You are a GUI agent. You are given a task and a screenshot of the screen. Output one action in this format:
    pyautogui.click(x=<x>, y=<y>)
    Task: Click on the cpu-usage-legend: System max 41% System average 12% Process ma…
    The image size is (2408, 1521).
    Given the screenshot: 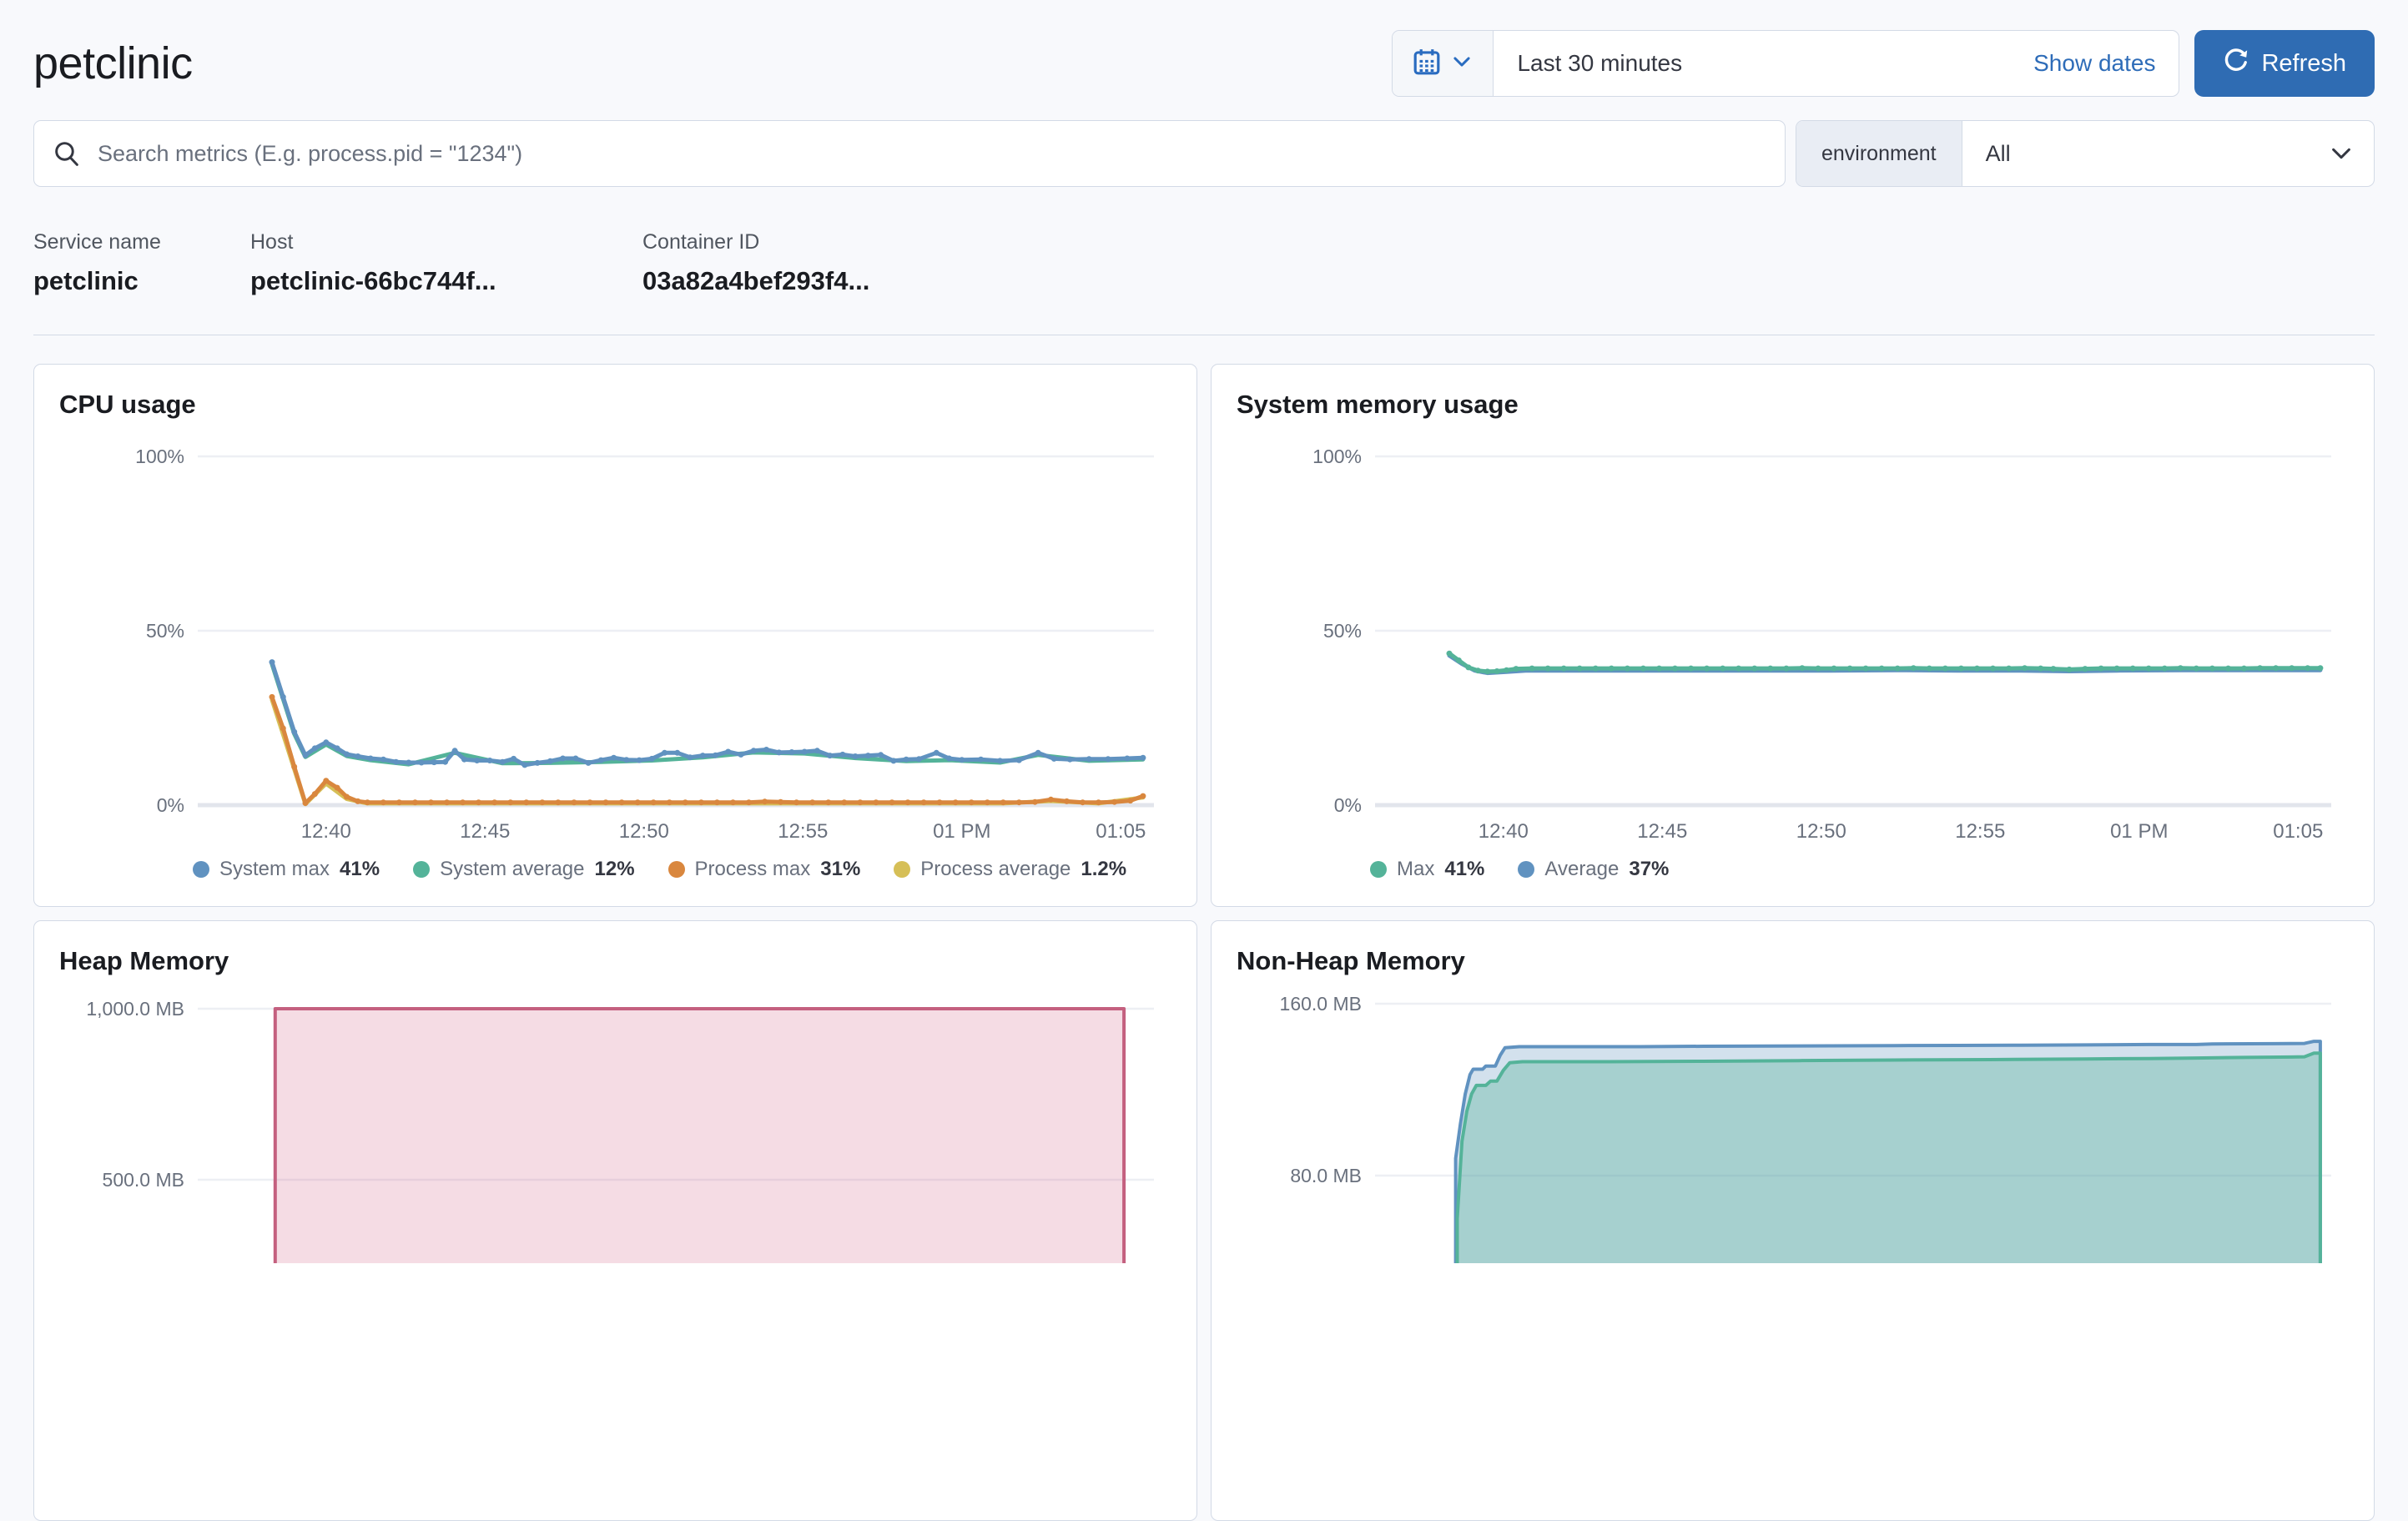 What is the action you would take?
    pyautogui.click(x=682, y=869)
    